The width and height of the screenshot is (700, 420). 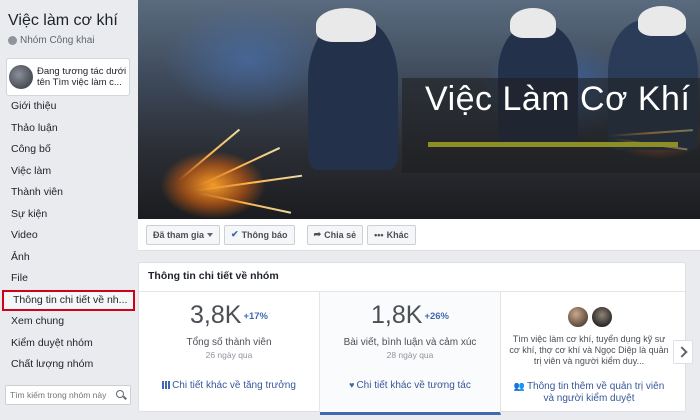 I want to click on group-search, so click(x=68, y=395).